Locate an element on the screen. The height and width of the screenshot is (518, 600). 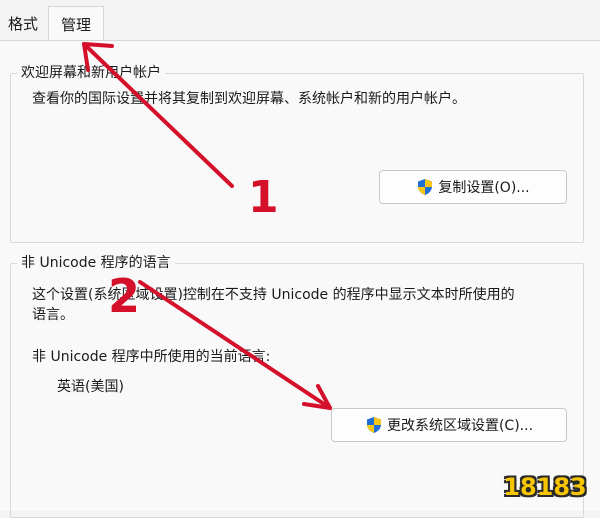
welcome-group-title: 欢迎屏幕和新用户帐户 is located at coordinates (91, 73).